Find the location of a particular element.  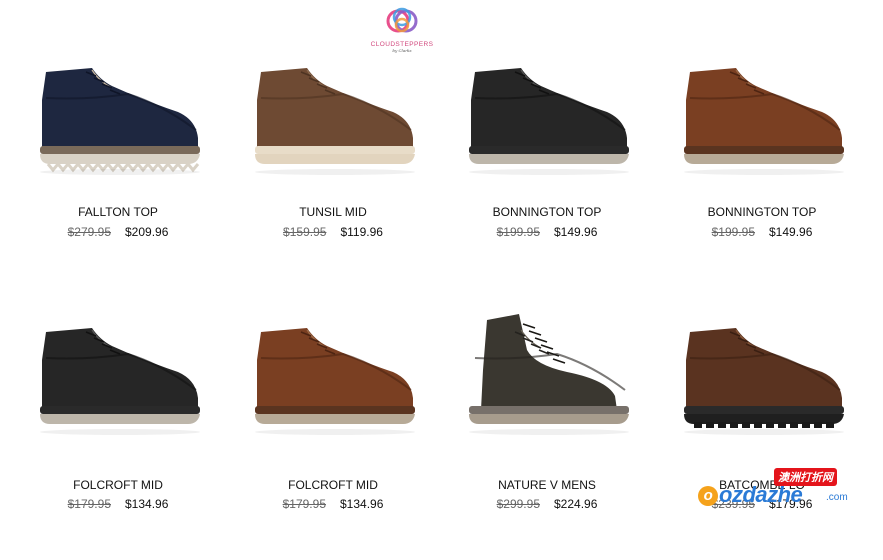

product-name: FALLTON TOP is located at coordinates (118, 212).